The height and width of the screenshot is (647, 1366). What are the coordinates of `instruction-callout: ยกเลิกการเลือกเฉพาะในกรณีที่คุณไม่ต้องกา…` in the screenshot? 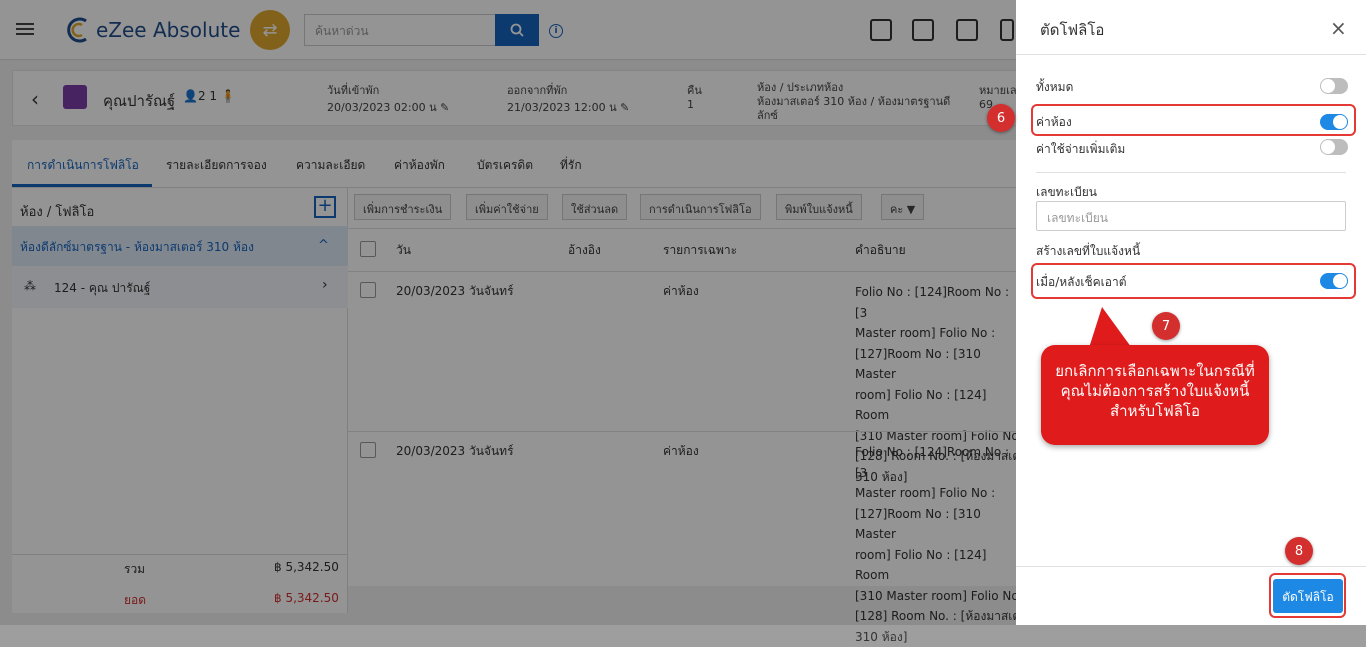 It's located at (1155, 395).